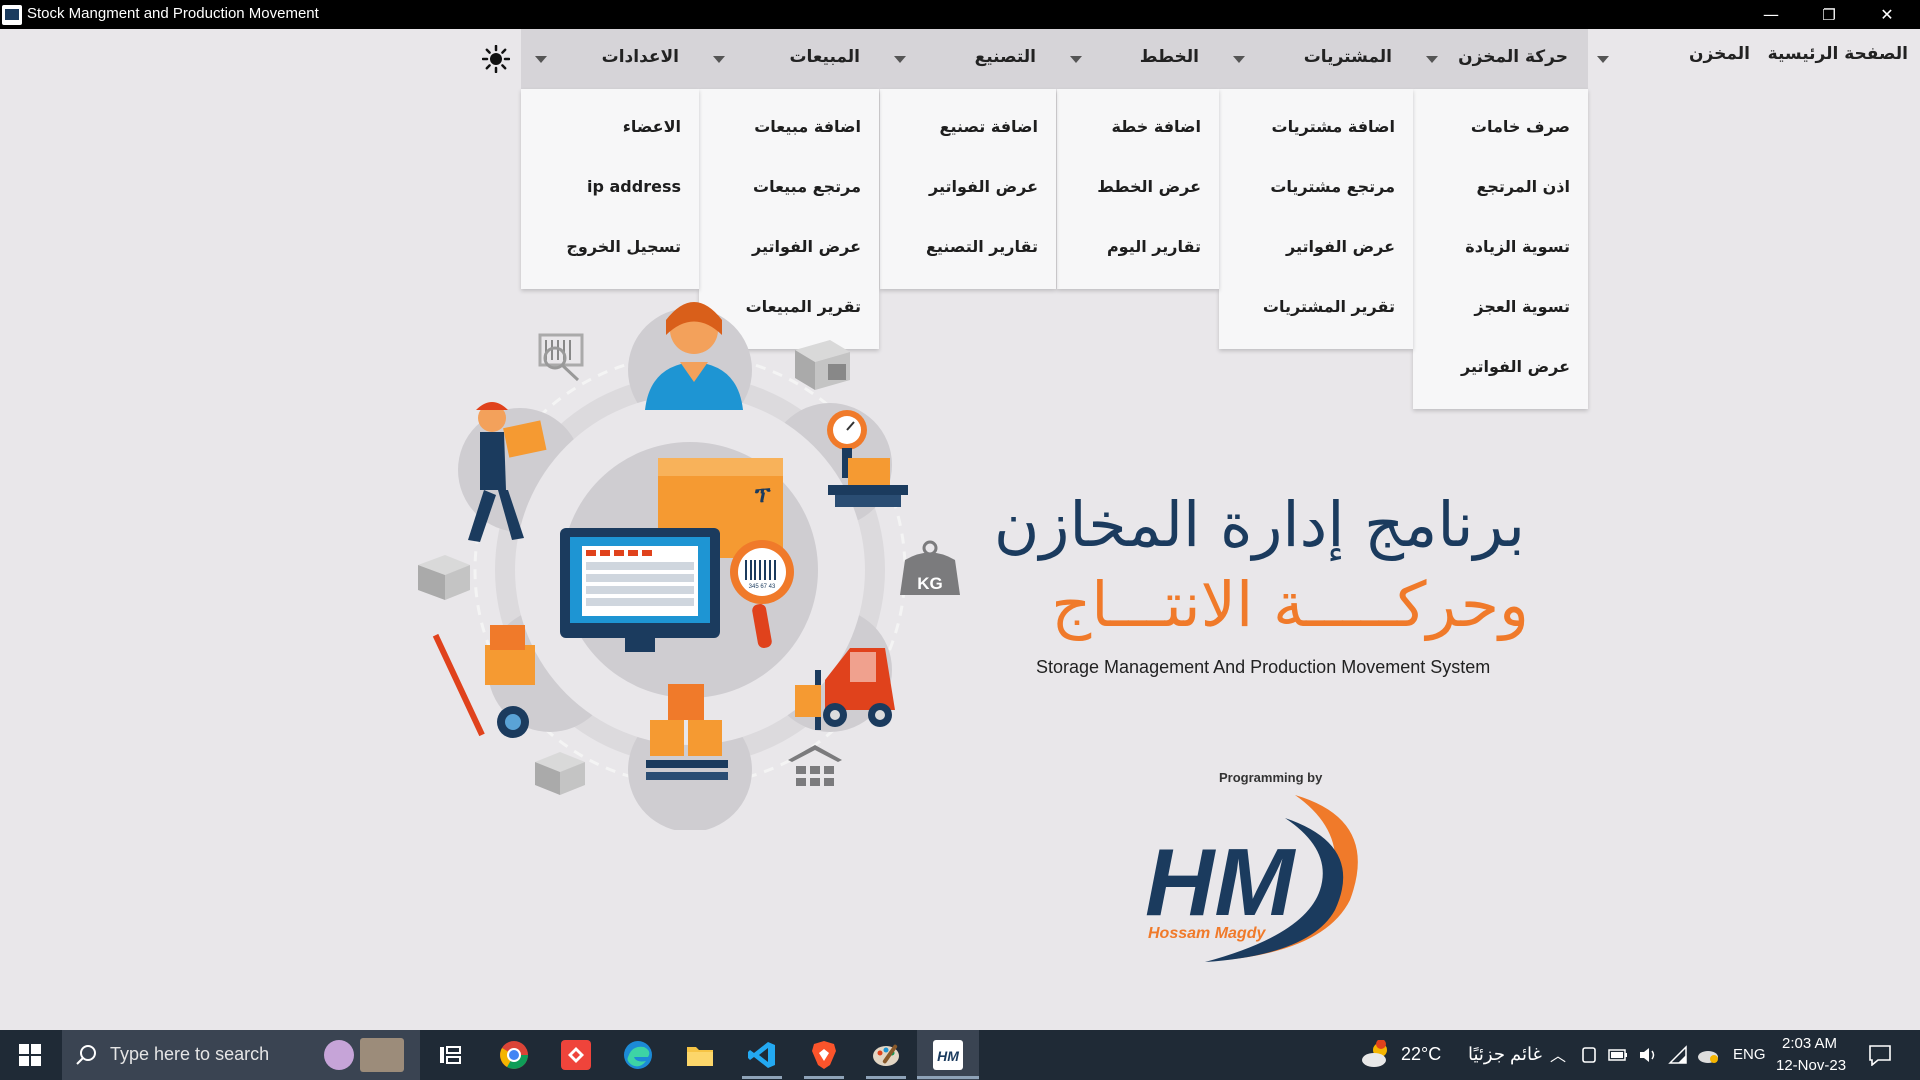 This screenshot has width=1920, height=1080. Describe the element at coordinates (450, 1055) in the screenshot. I see `task-view-icon` at that location.